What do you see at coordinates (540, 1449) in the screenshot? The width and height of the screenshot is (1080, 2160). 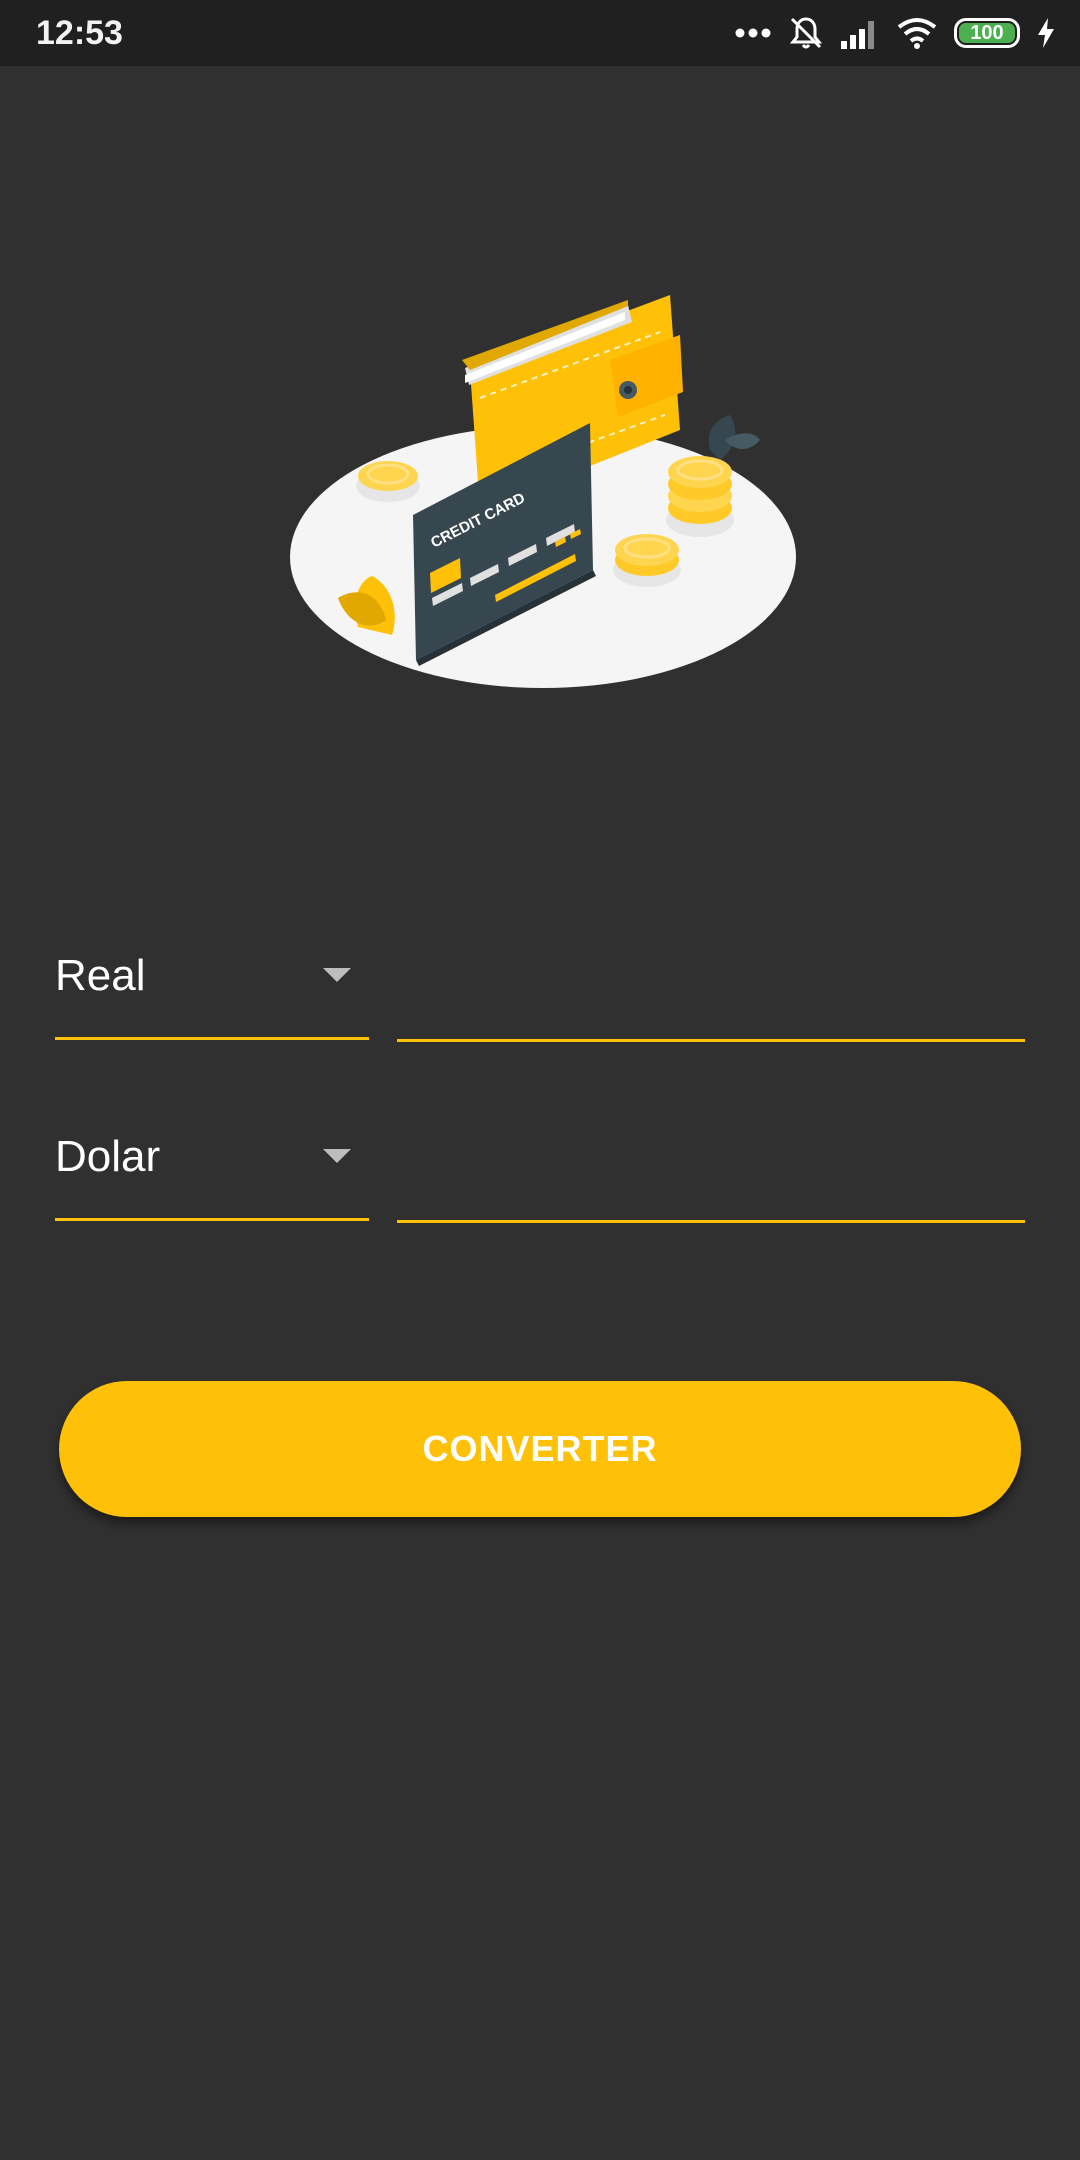 I see `convert-button: CONVERTER` at bounding box center [540, 1449].